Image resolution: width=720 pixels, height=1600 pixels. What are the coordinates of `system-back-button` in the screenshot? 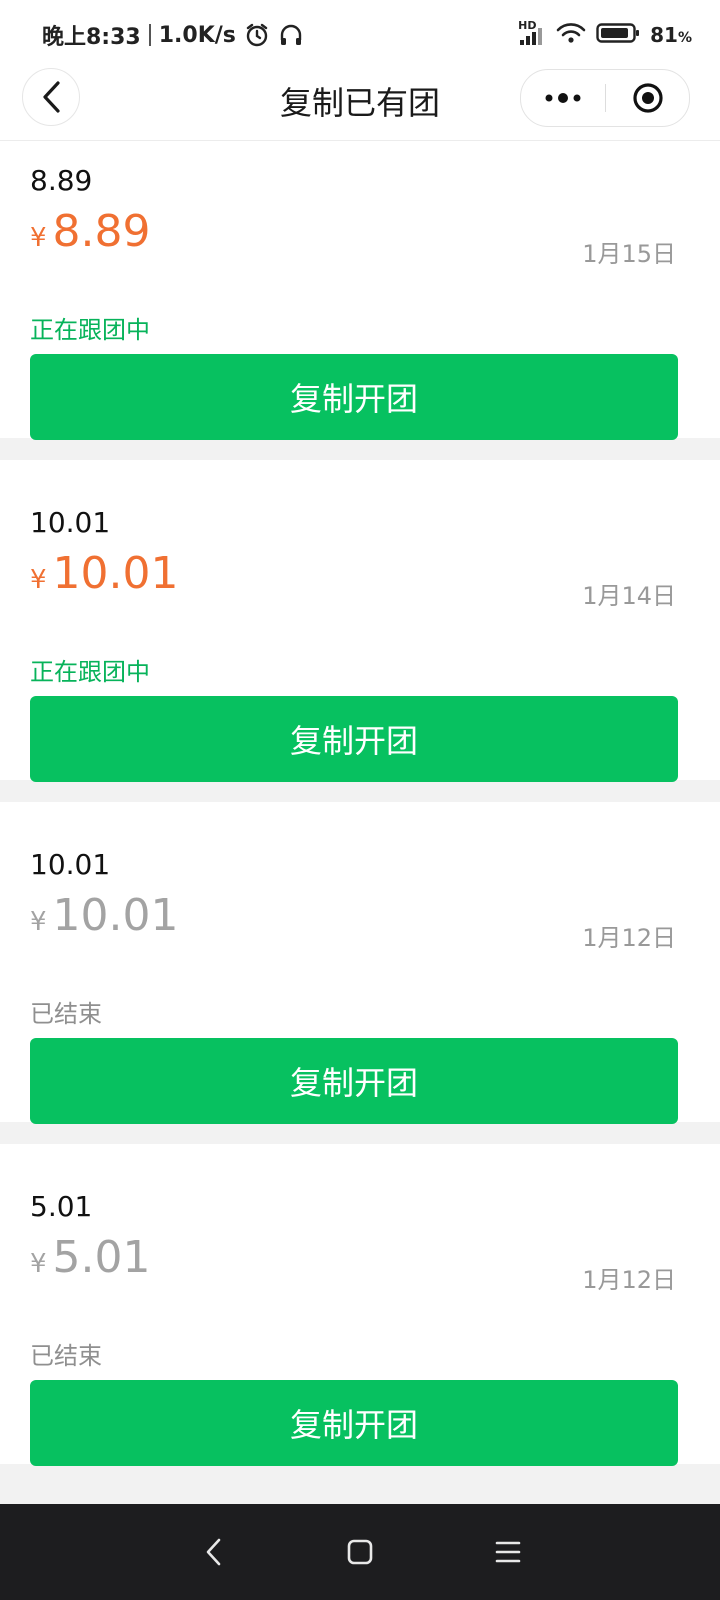 It's located at (214, 1552).